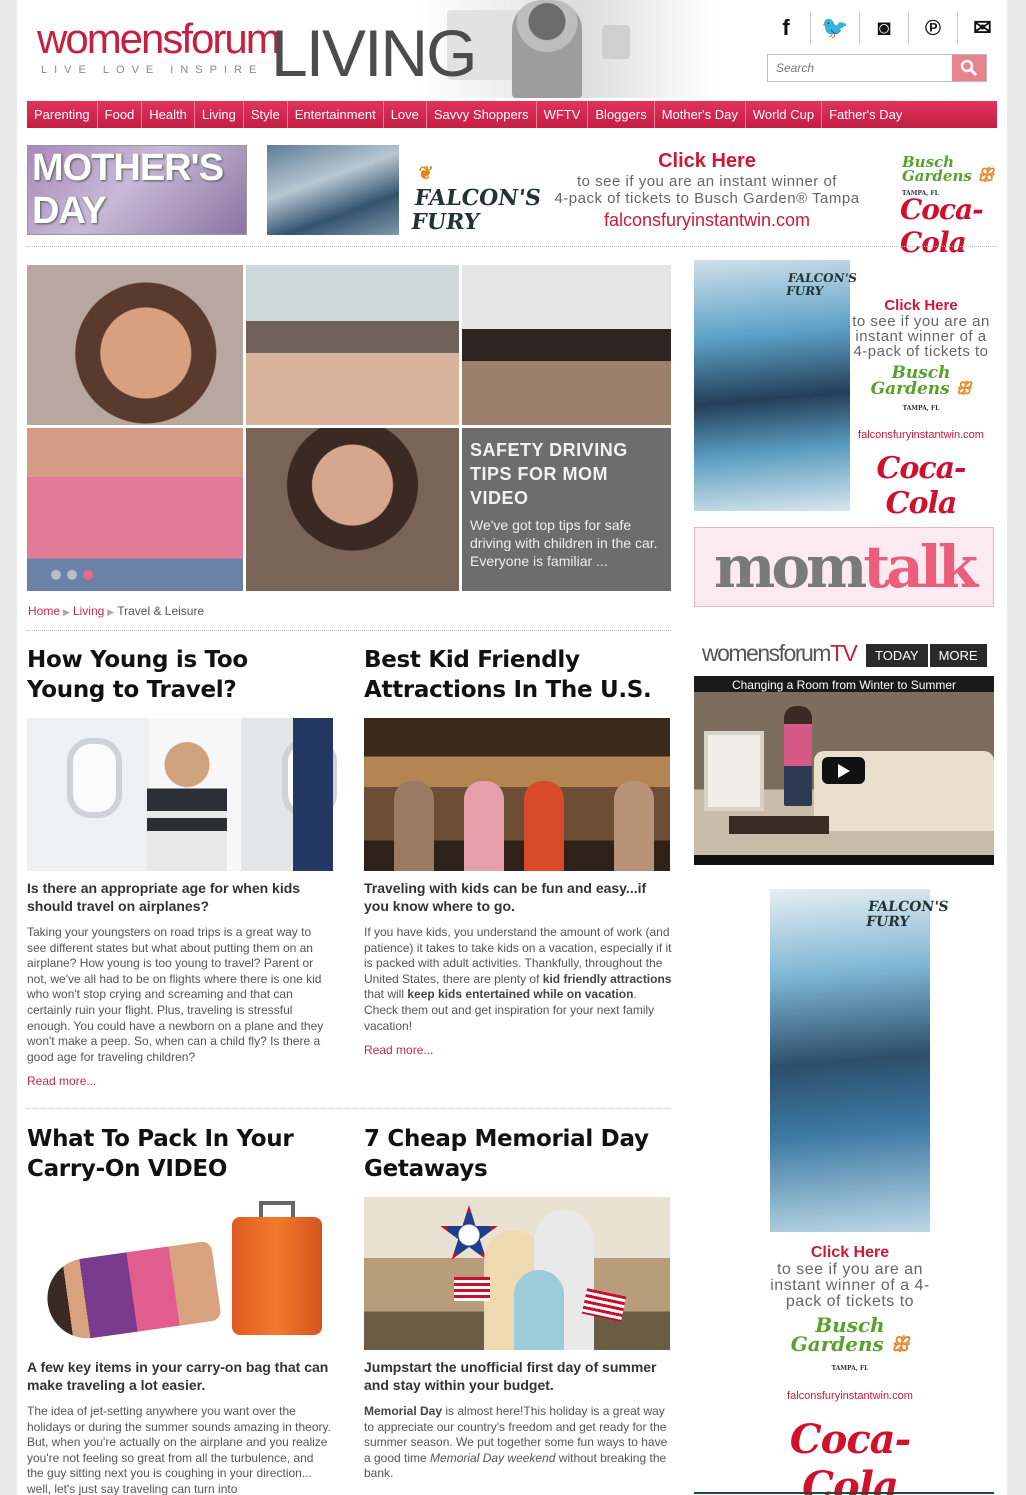 This screenshot has width=1026, height=1495. I want to click on woman-reading-photo, so click(547, 49).